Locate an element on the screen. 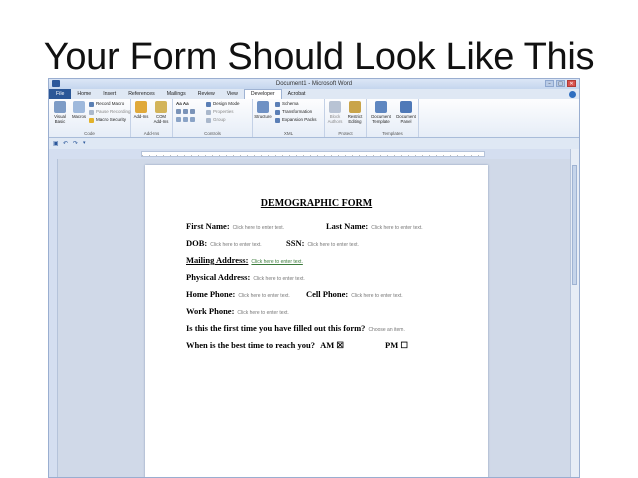 This screenshot has height=478, width=638. work-phone-field: Click here to enter text. is located at coordinates (262, 313).